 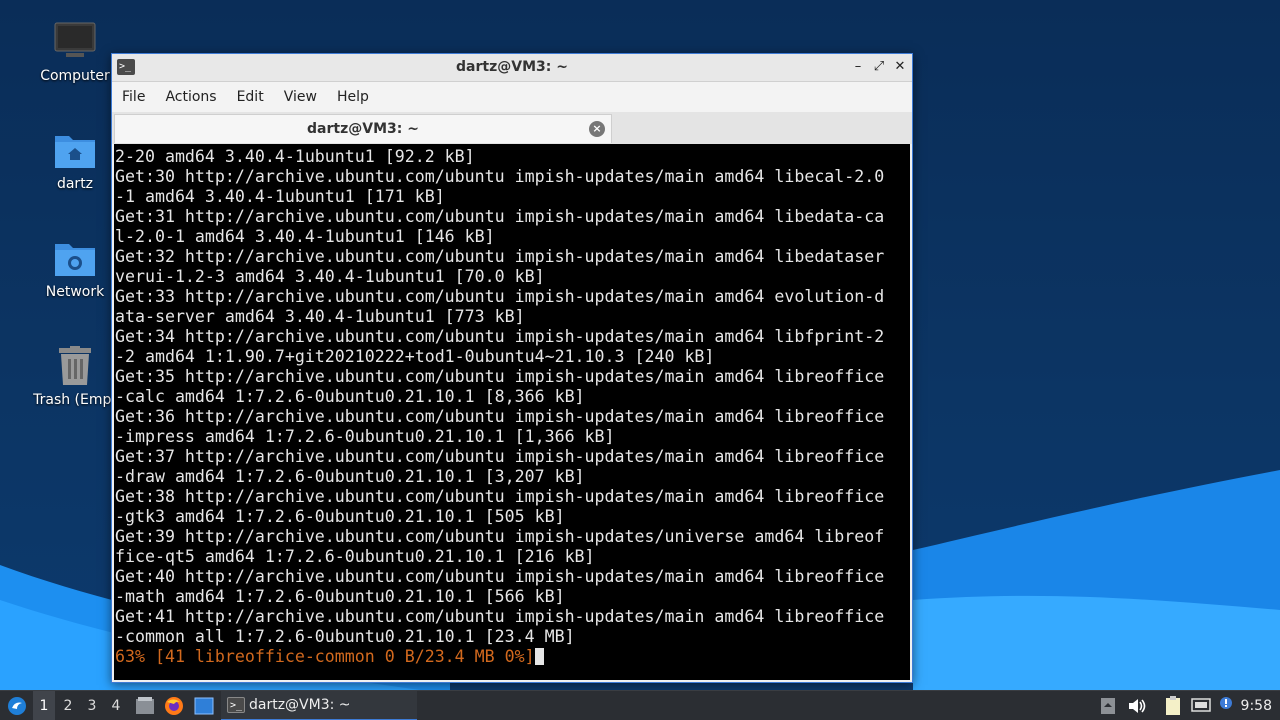 What do you see at coordinates (305, 97) in the screenshot?
I see `menu-view: View` at bounding box center [305, 97].